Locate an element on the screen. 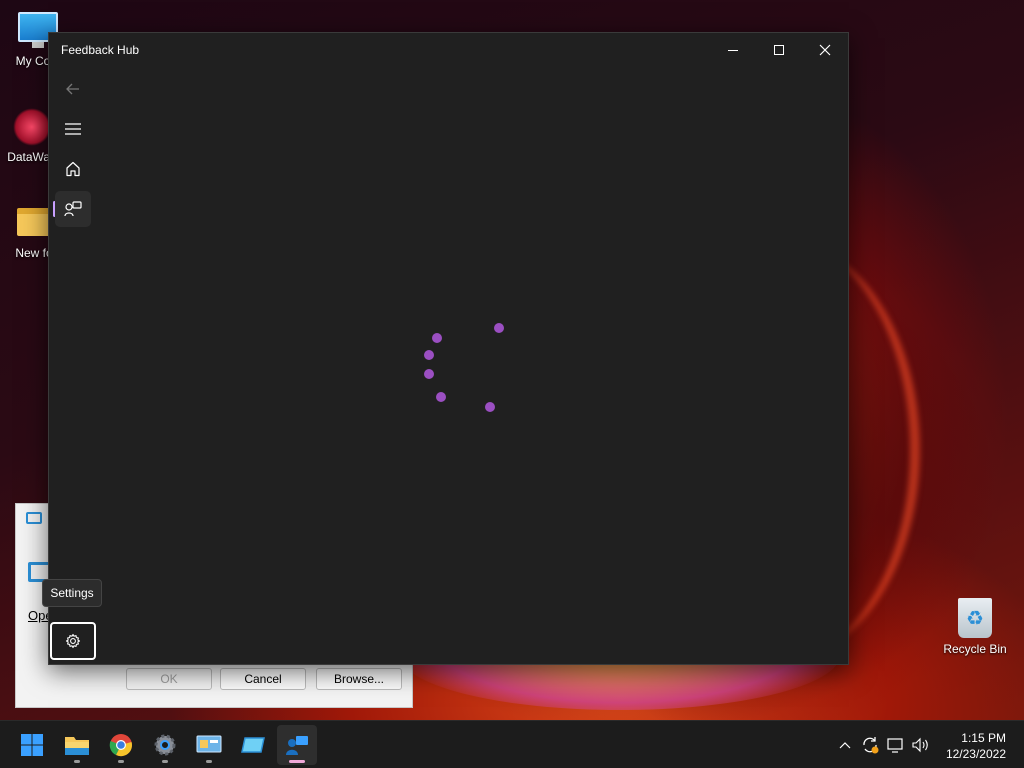 The height and width of the screenshot is (768, 1024). settings-tooltip: Settings is located at coordinates (72, 593).